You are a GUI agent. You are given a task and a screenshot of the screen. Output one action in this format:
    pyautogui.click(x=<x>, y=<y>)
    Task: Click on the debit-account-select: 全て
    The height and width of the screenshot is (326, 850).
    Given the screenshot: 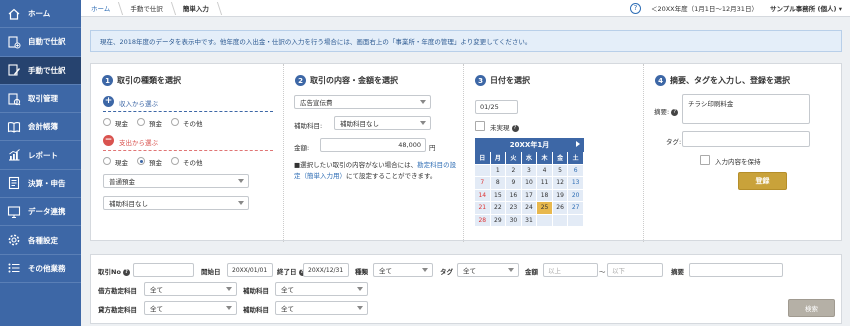 What is the action you would take?
    pyautogui.click(x=190, y=289)
    